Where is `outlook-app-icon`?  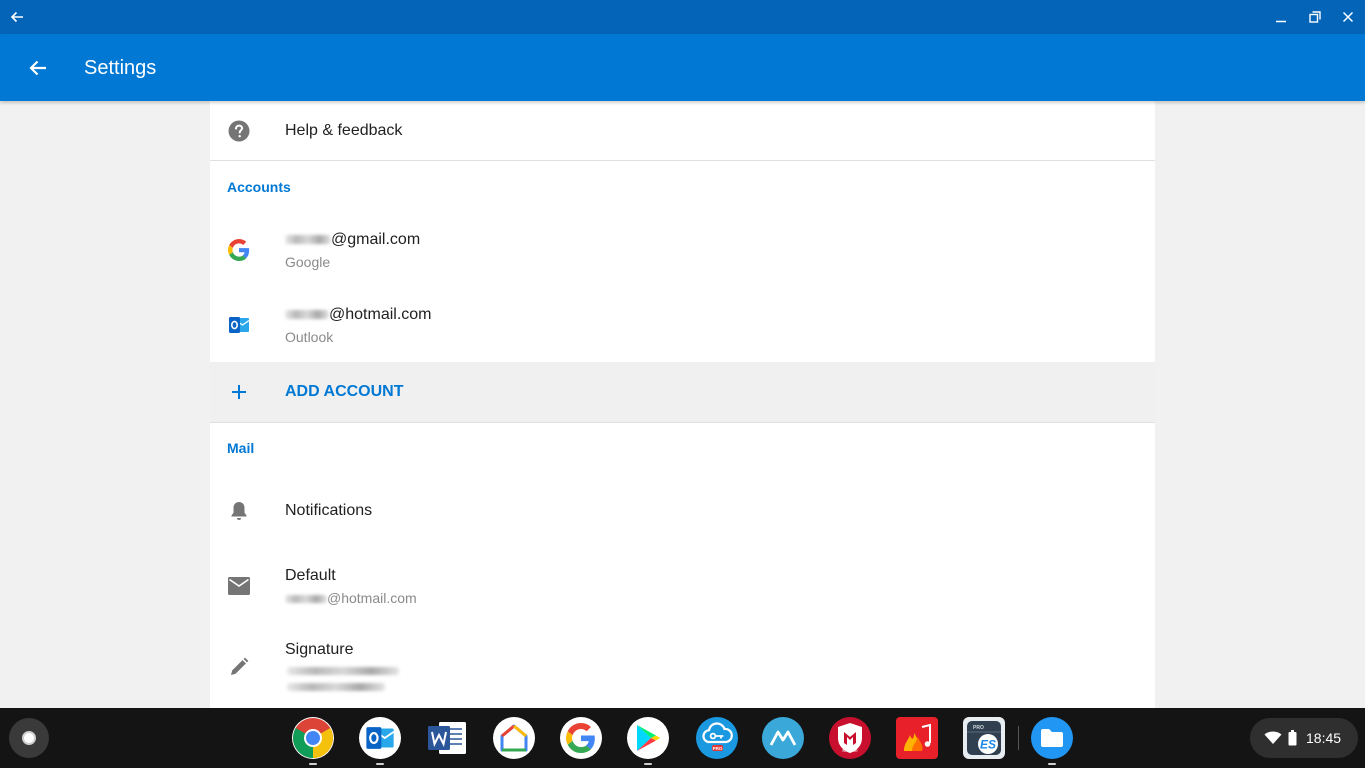 outlook-app-icon is located at coordinates (380, 738).